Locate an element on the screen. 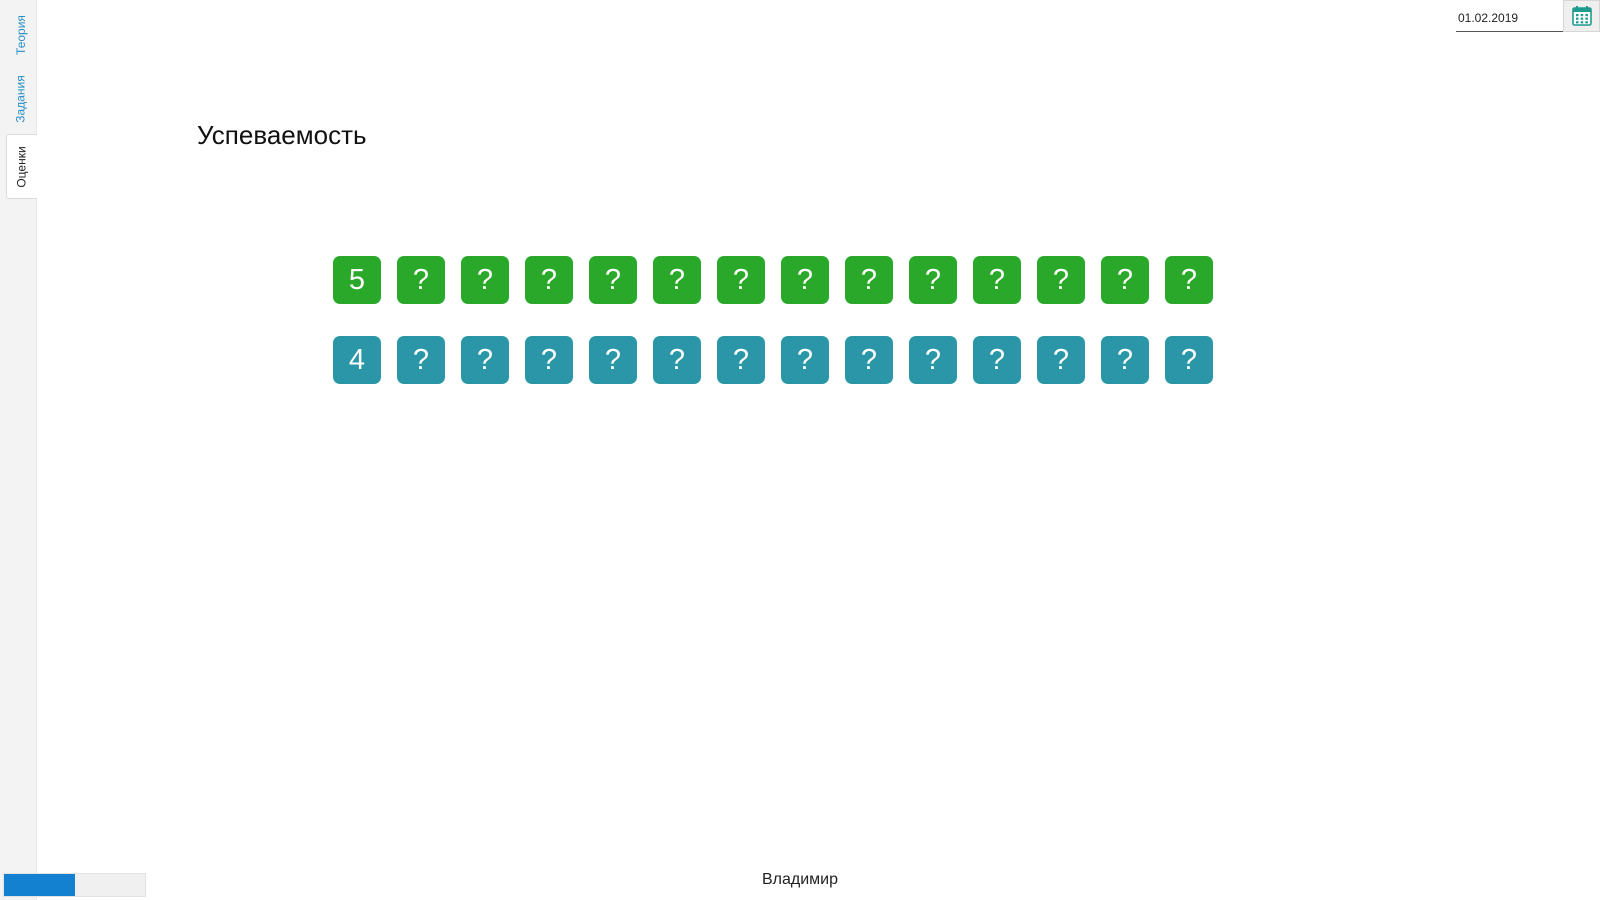  grade-row: 5????????????? is located at coordinates (773, 280).